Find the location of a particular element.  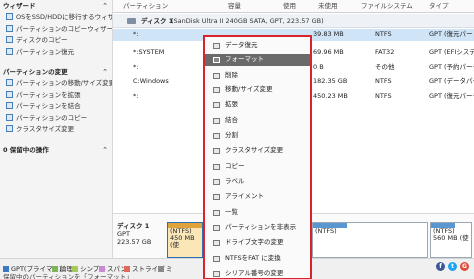

partition-name: C:Windows is located at coordinates (151, 81).